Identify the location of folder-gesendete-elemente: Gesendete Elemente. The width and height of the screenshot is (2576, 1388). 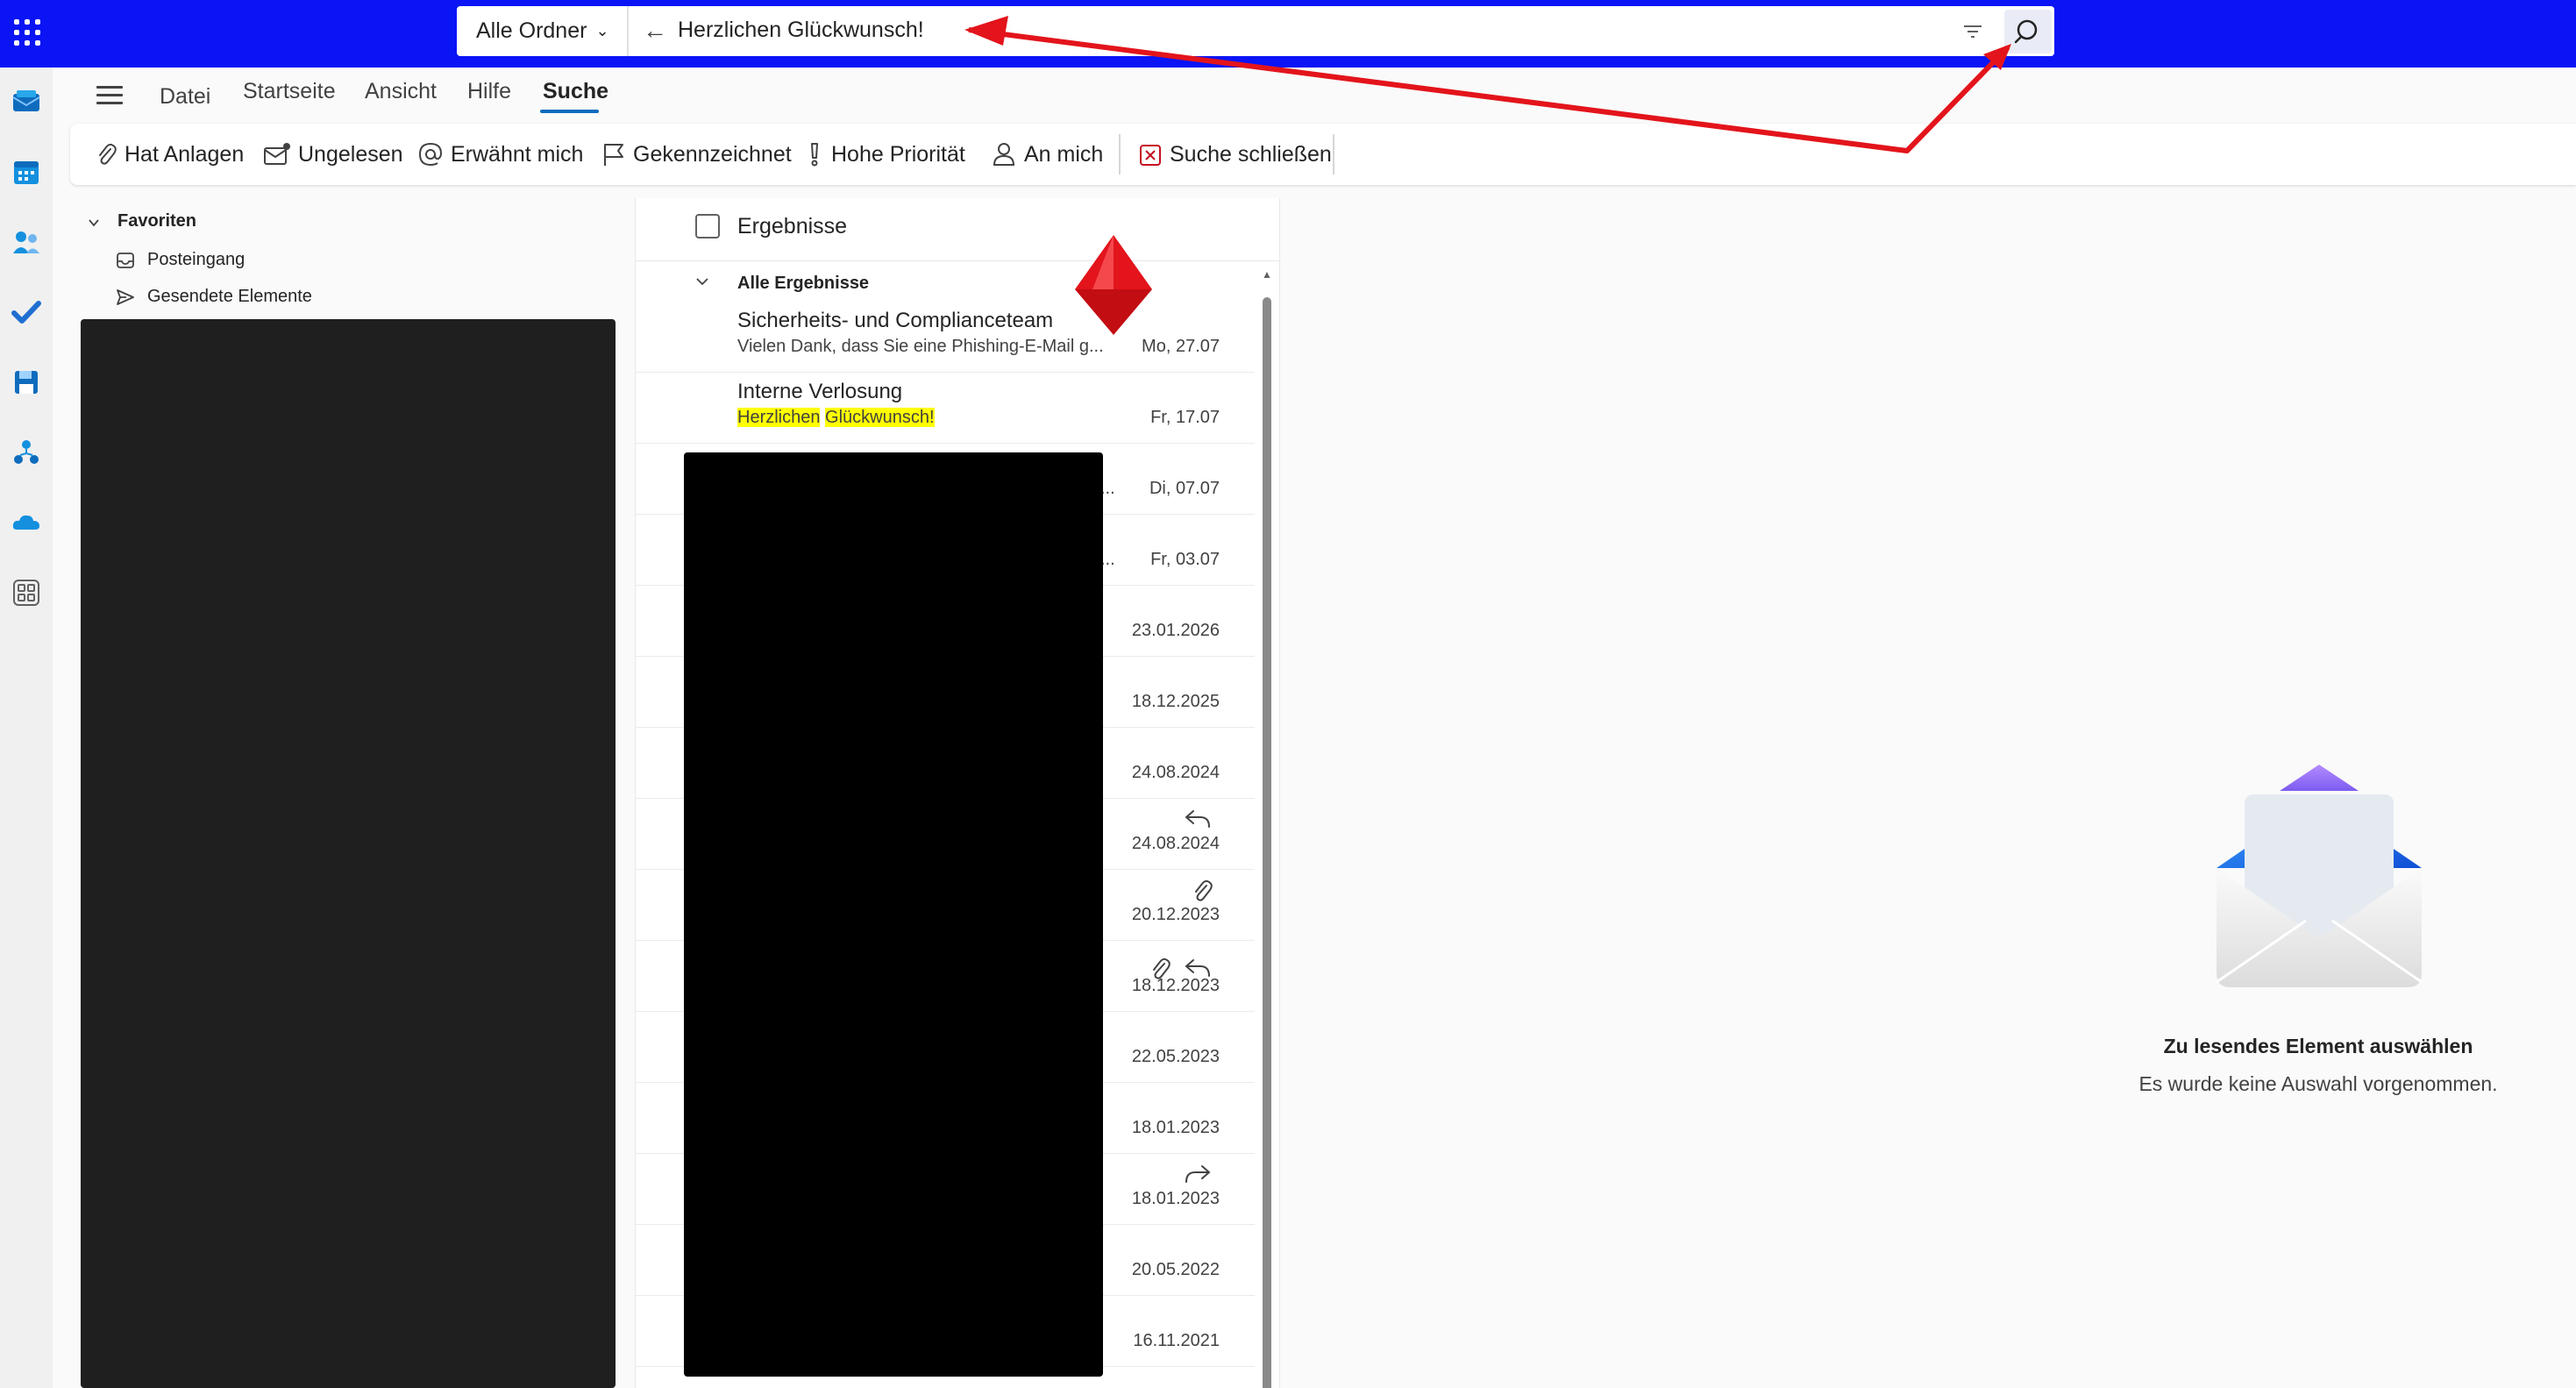
(214, 297).